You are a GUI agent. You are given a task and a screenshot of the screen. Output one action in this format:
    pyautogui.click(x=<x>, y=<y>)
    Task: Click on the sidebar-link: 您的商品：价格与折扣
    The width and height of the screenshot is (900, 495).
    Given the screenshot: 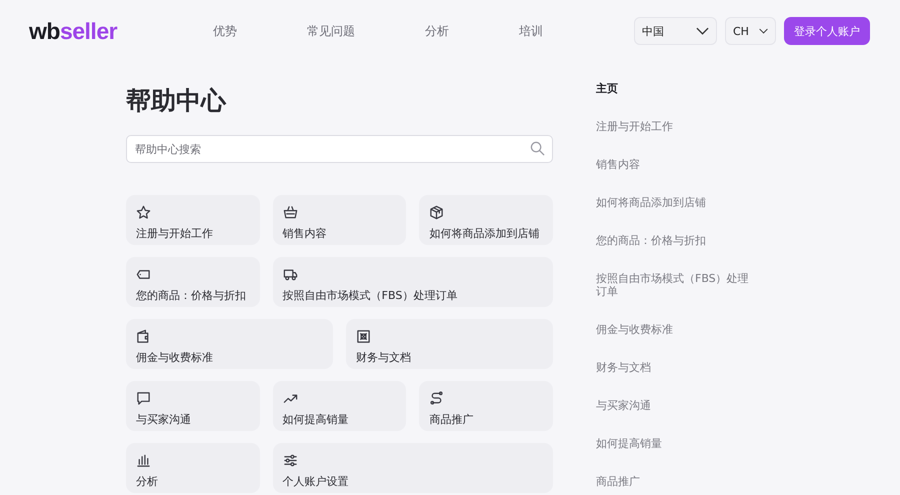 What is the action you would take?
    pyautogui.click(x=676, y=240)
    